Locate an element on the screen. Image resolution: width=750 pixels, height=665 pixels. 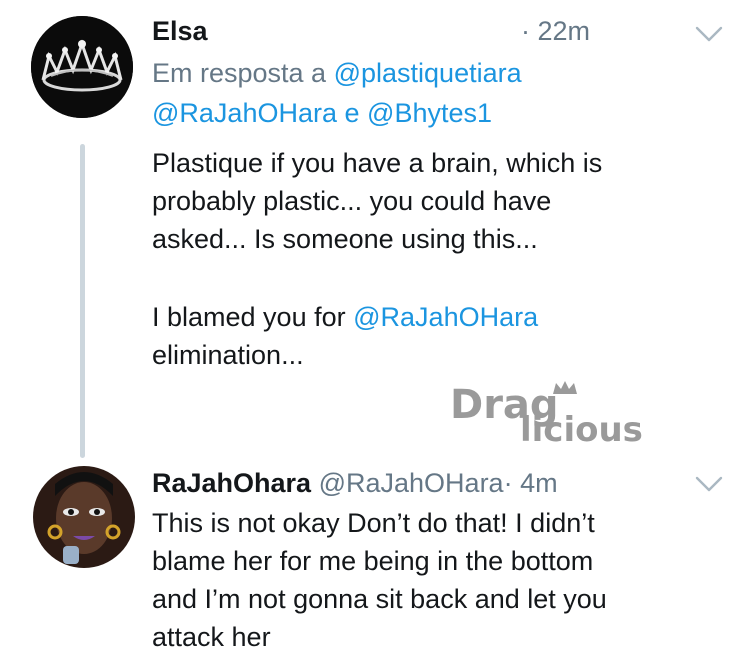
avatar-elsa is located at coordinates (82, 67).